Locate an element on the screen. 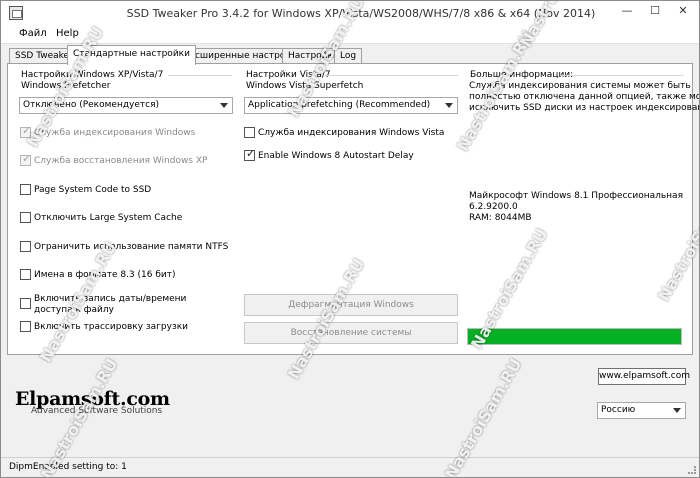 The image size is (700, 478). close-icon: ✕ is located at coordinates (683, 11).